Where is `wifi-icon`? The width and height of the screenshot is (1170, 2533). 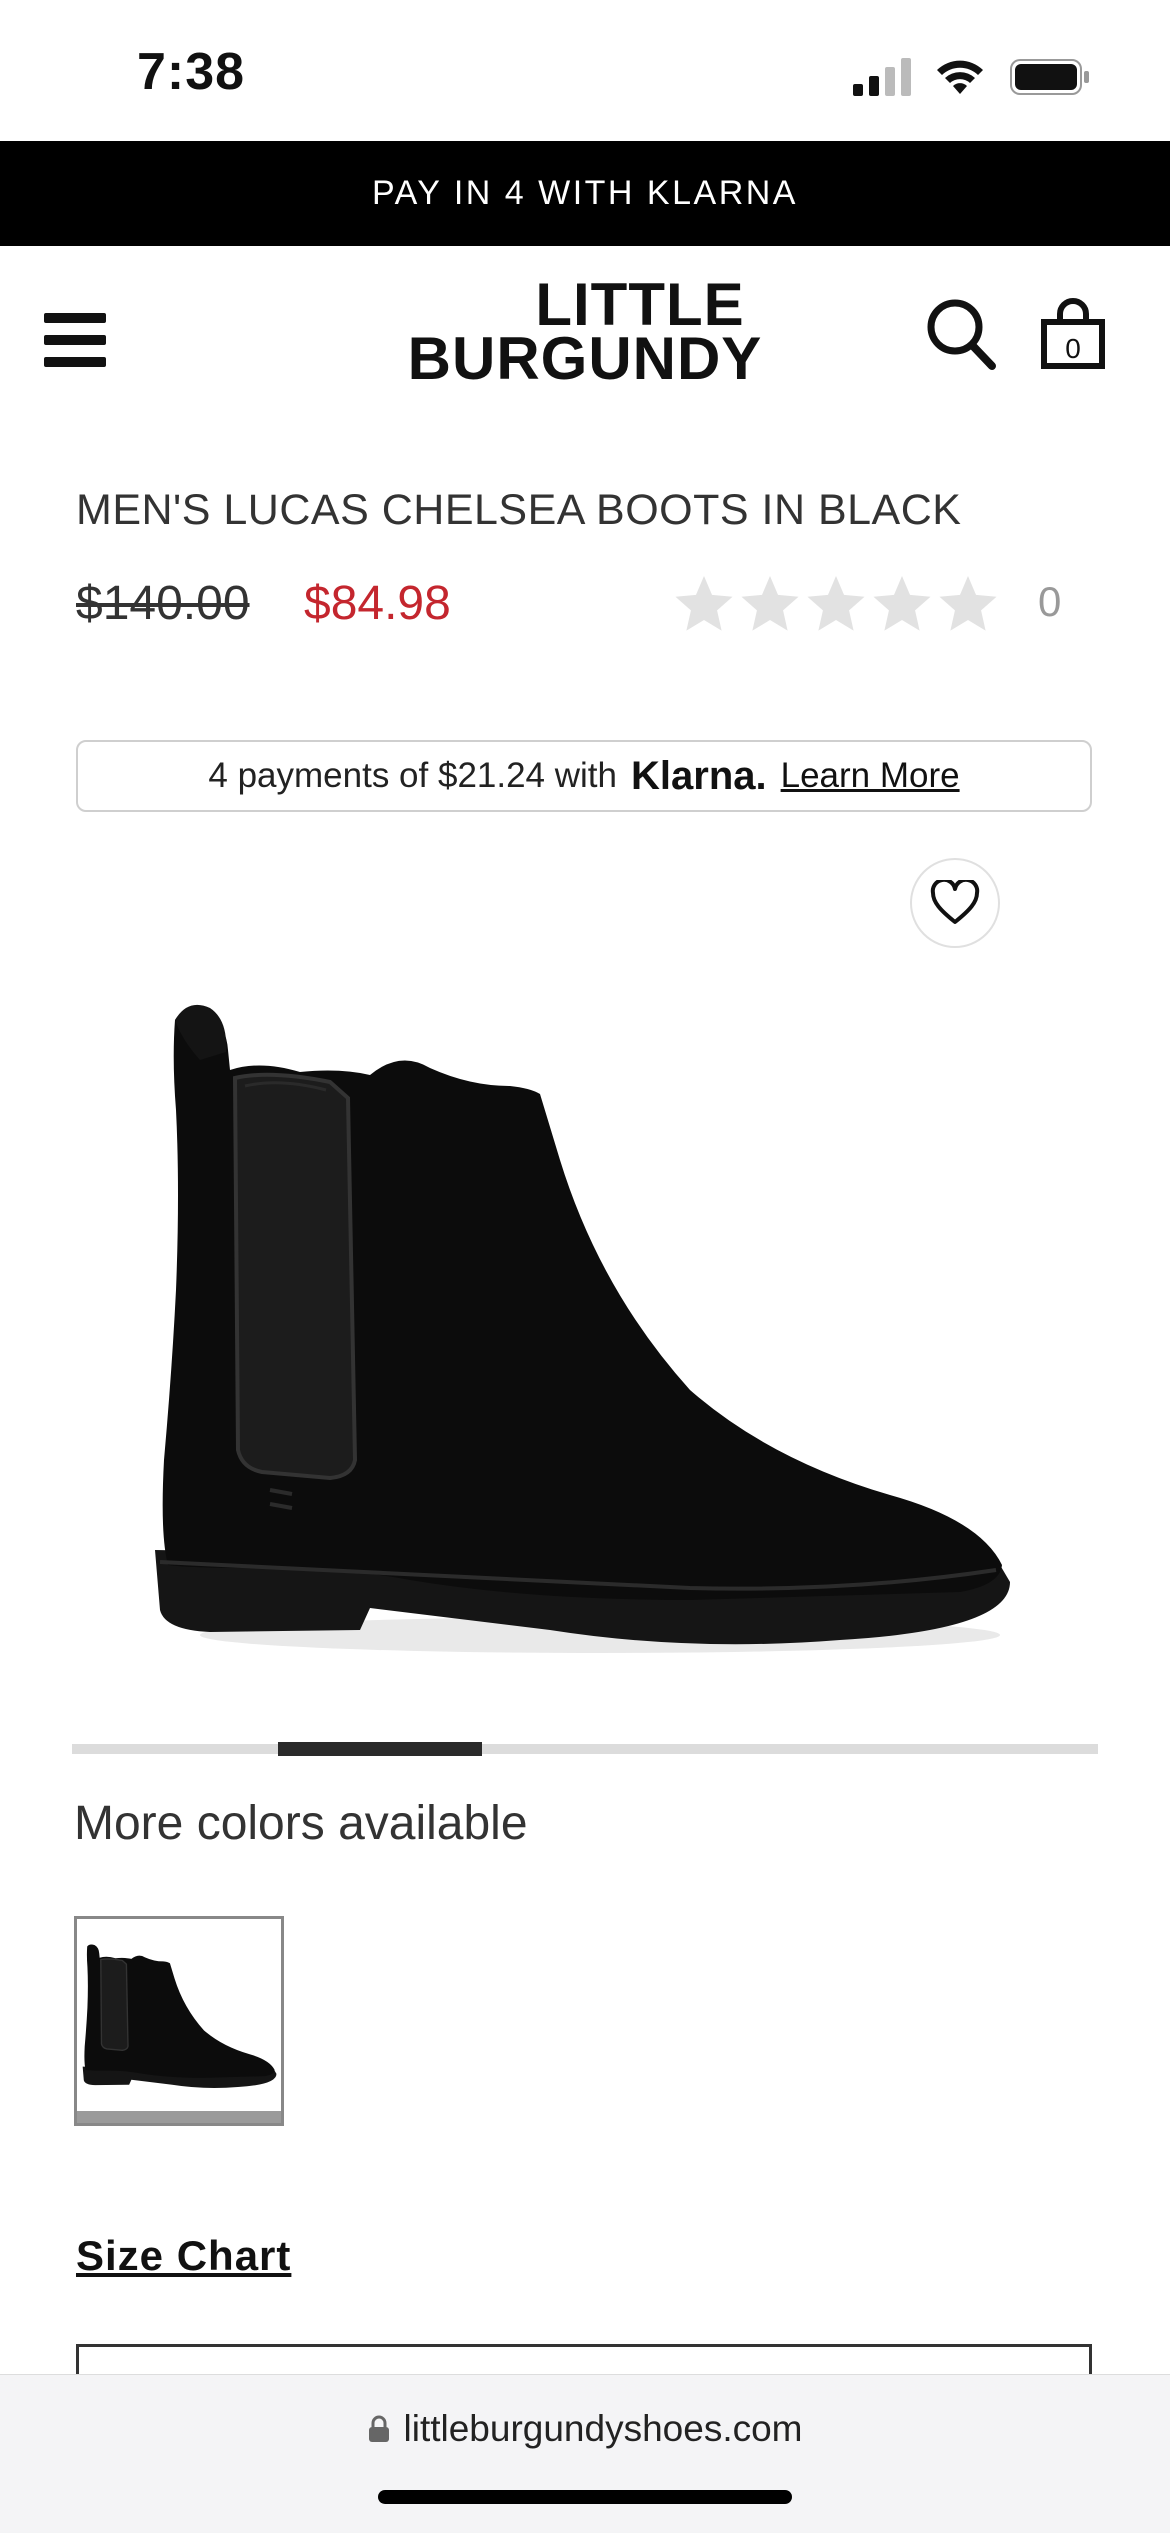 wifi-icon is located at coordinates (960, 77).